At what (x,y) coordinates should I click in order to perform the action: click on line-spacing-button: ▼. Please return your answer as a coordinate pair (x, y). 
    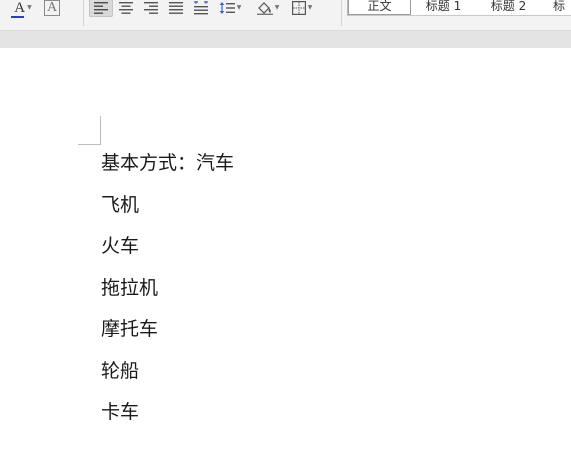
    Looking at the image, I should click on (230, 8).